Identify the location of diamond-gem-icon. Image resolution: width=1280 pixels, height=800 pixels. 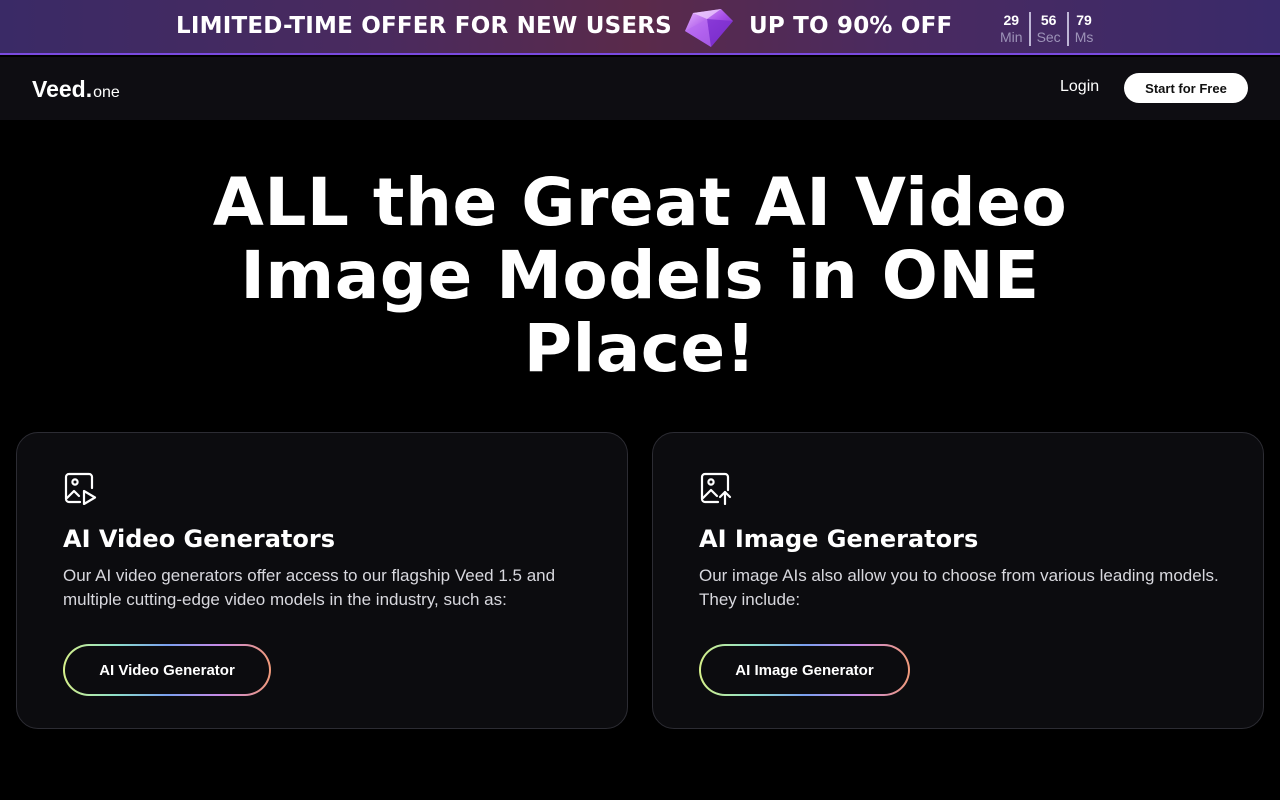
(709, 28).